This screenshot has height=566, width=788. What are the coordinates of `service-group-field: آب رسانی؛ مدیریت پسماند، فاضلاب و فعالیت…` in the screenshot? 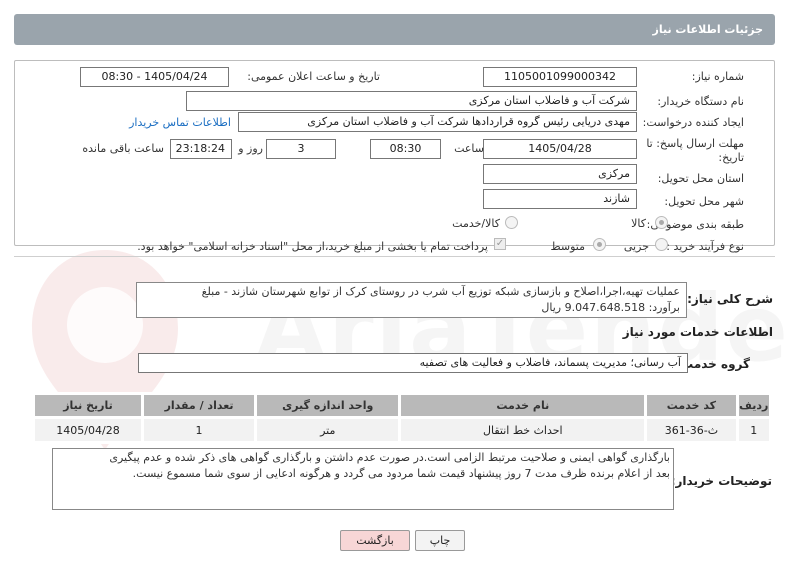 It's located at (413, 363).